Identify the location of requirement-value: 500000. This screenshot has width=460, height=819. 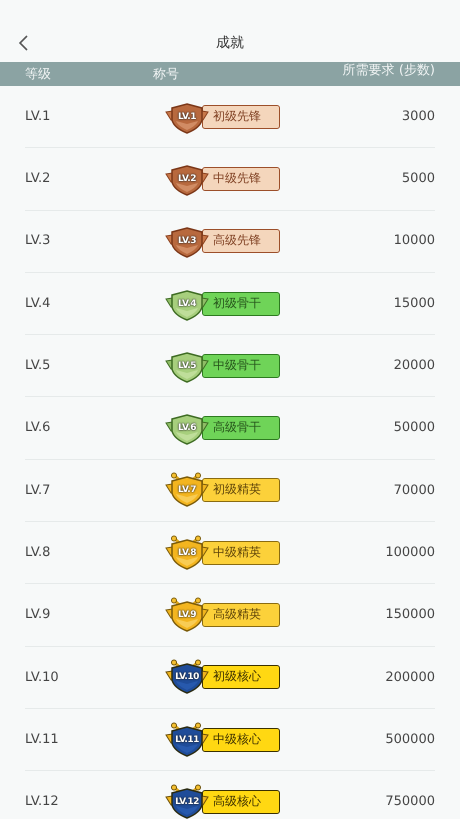
(410, 739).